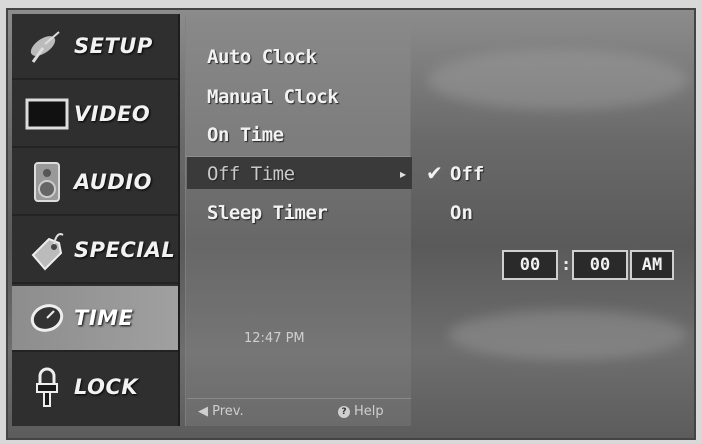 The image size is (702, 444). I want to click on checkmark-icon: ✔, so click(434, 173).